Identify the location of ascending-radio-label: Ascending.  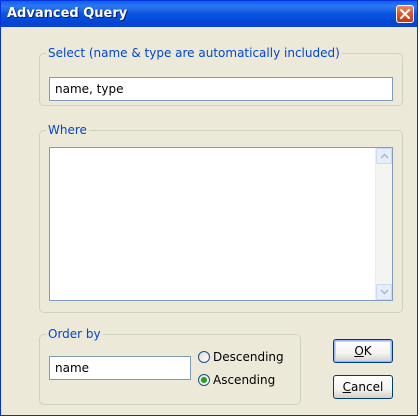
(244, 380).